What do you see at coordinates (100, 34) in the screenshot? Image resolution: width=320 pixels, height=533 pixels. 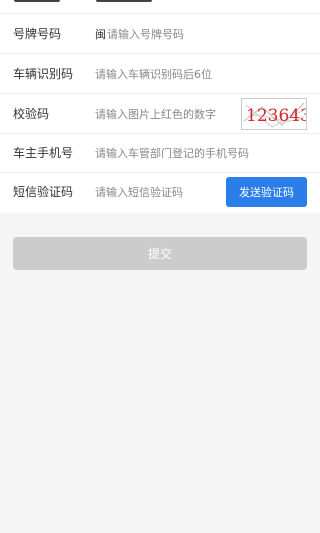 I see `plate-prefix: 闽` at bounding box center [100, 34].